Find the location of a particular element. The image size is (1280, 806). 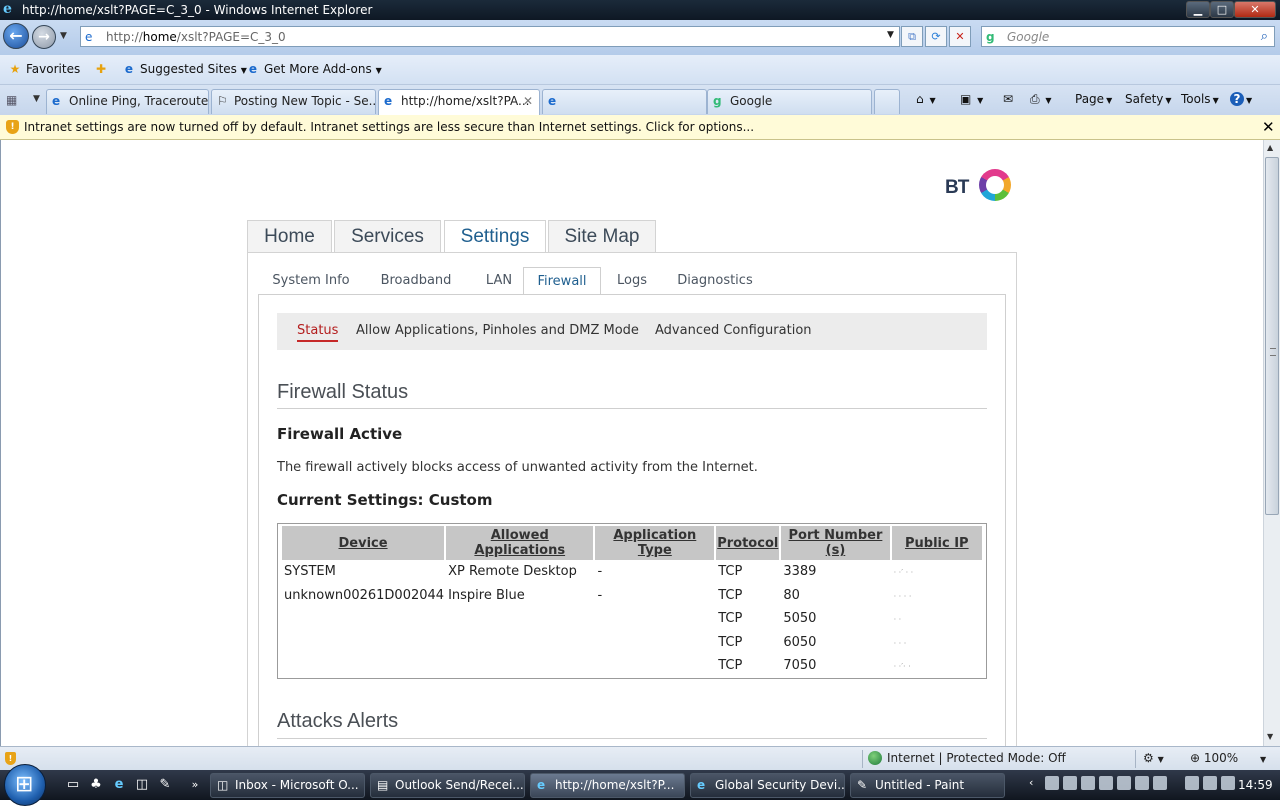

search-box: g Google ⌕ is located at coordinates (1128, 36).